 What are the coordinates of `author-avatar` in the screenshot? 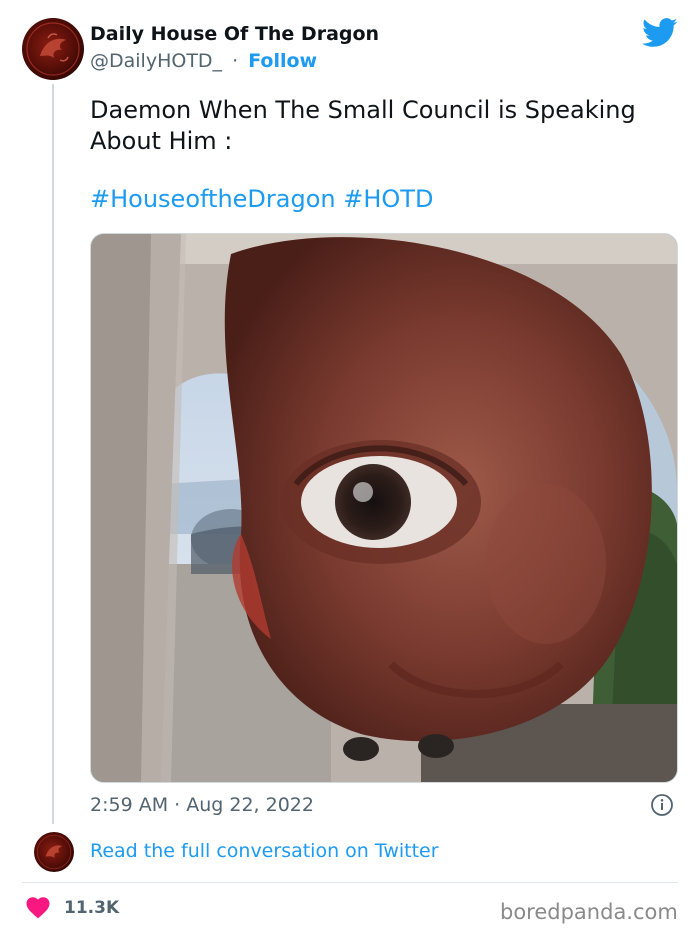 It's located at (53, 49).